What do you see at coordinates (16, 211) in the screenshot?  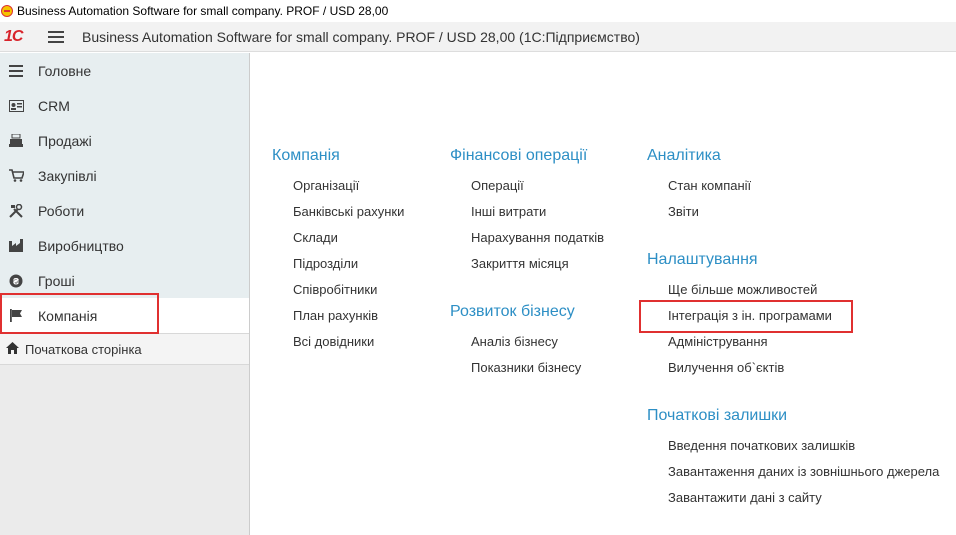 I see `tools-icon` at bounding box center [16, 211].